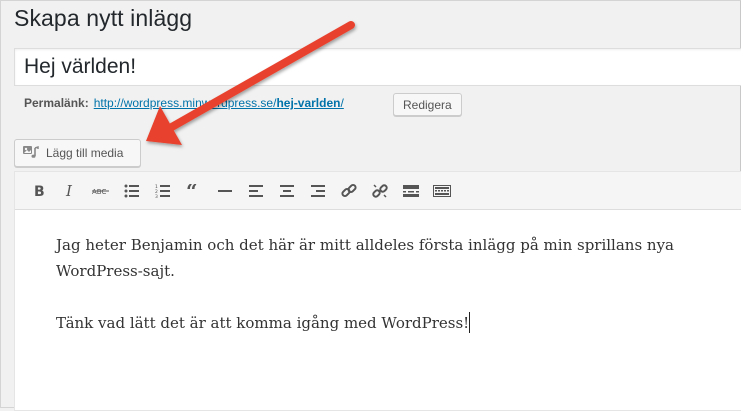 The image size is (741, 411). Describe the element at coordinates (317, 191) in the screenshot. I see `align-right-icon` at that location.